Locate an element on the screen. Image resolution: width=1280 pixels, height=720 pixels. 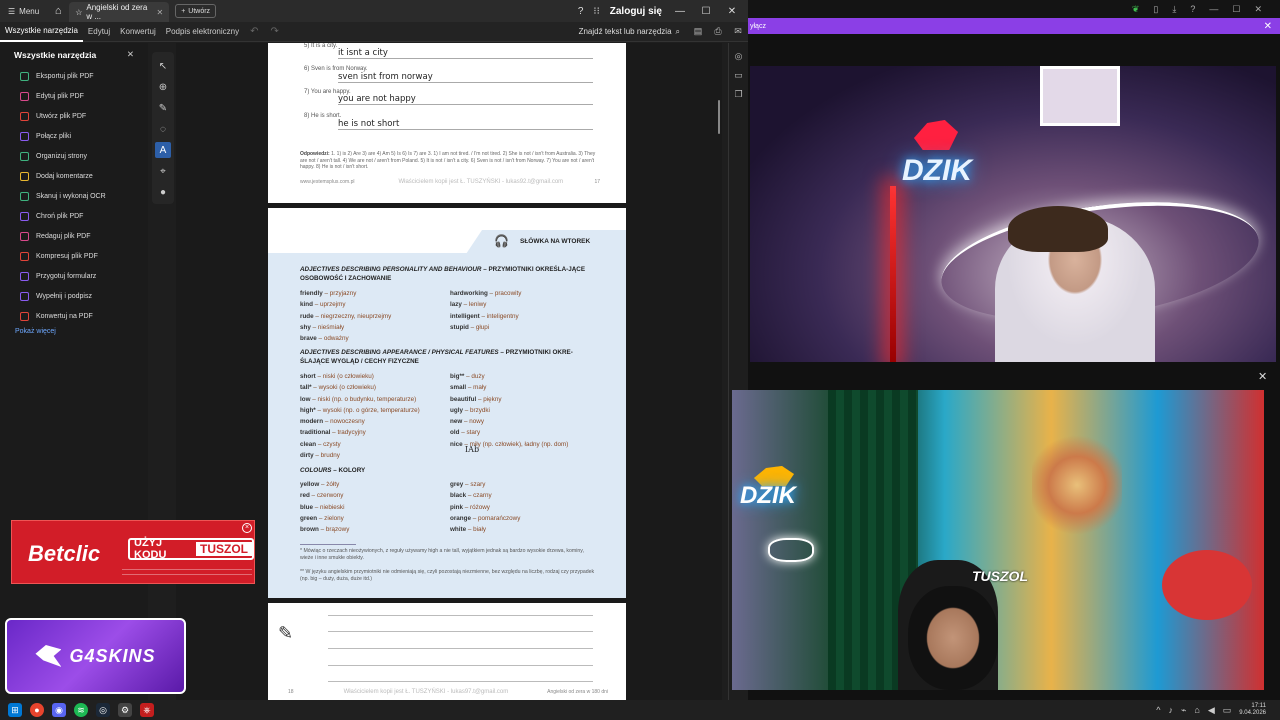
vocab-word: modern is located at coordinates (312, 422).